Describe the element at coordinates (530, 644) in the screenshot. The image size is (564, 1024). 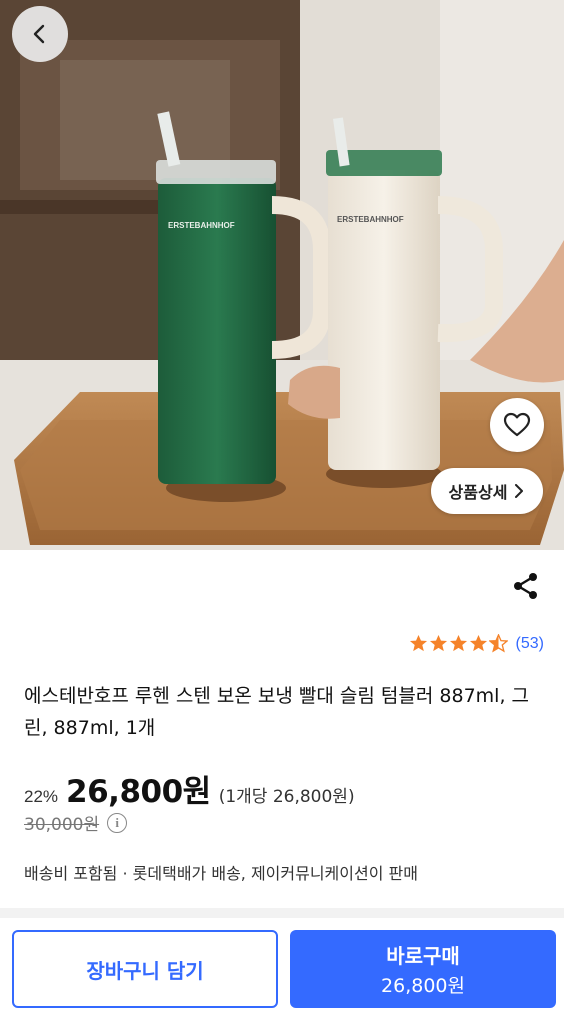
I see `rating-count: (53)` at that location.